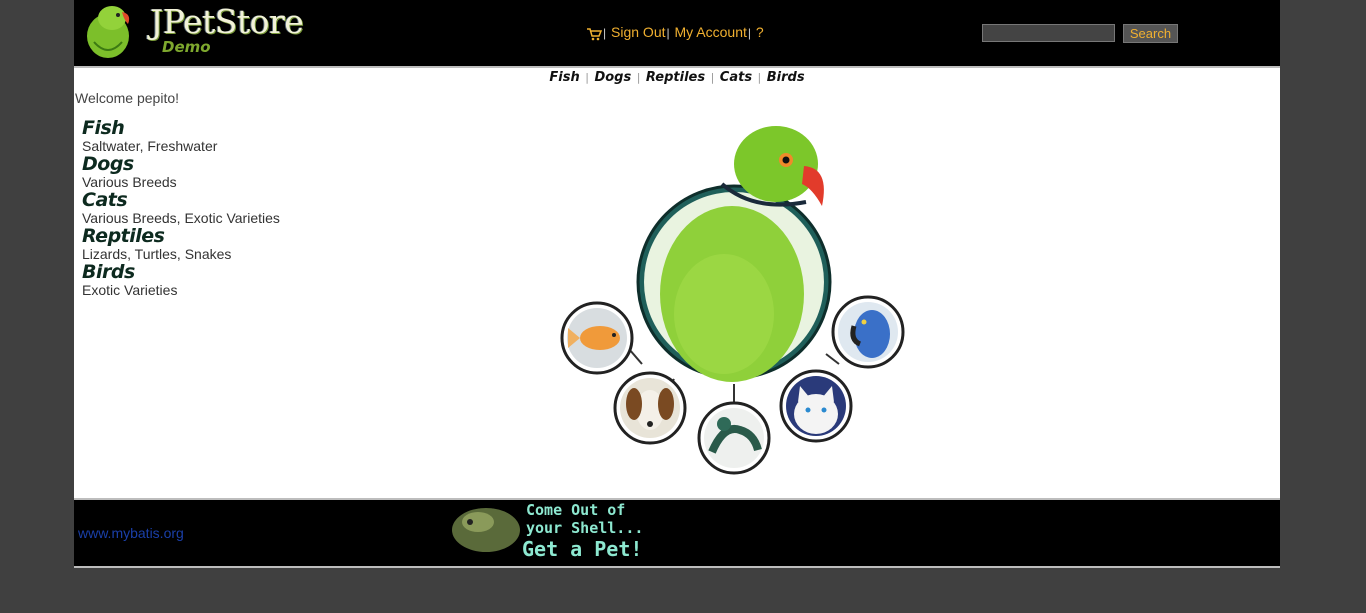 The image size is (1366, 613). What do you see at coordinates (131, 533) in the screenshot?
I see `mybatis-link: www.mybatis.org` at bounding box center [131, 533].